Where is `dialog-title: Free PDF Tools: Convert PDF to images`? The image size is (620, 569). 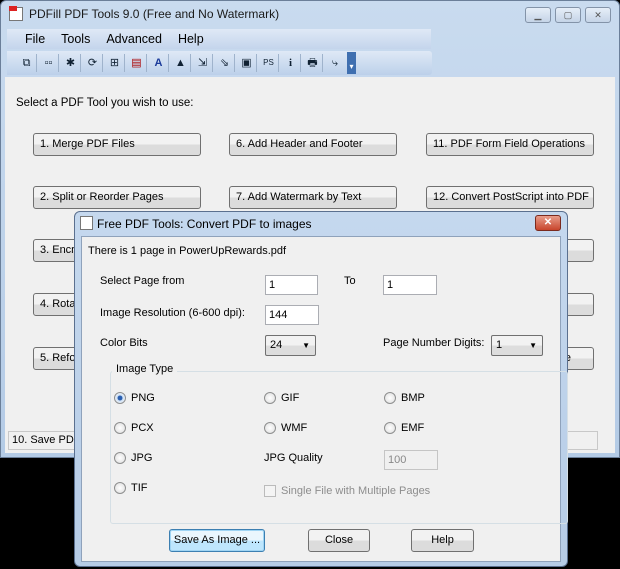
dialog-title: Free PDF Tools: Convert PDF to images is located at coordinates (204, 224).